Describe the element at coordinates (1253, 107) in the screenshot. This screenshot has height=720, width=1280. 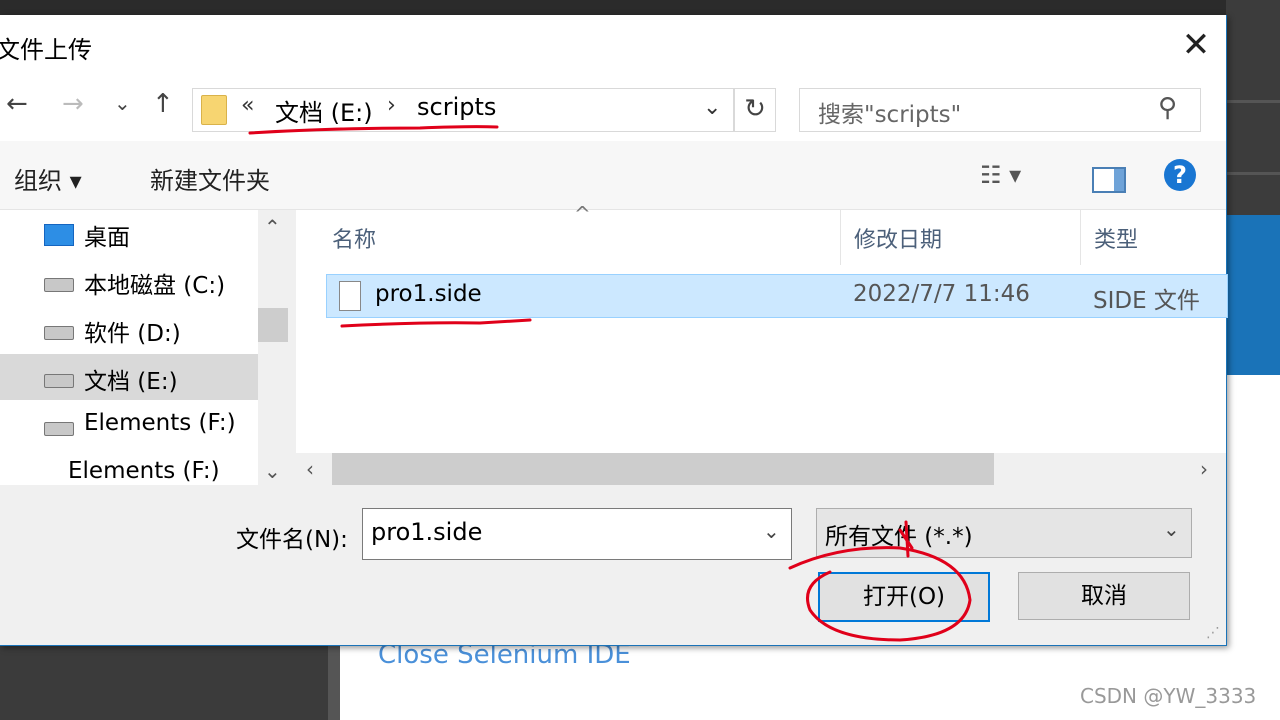
I see `background-panel` at that location.